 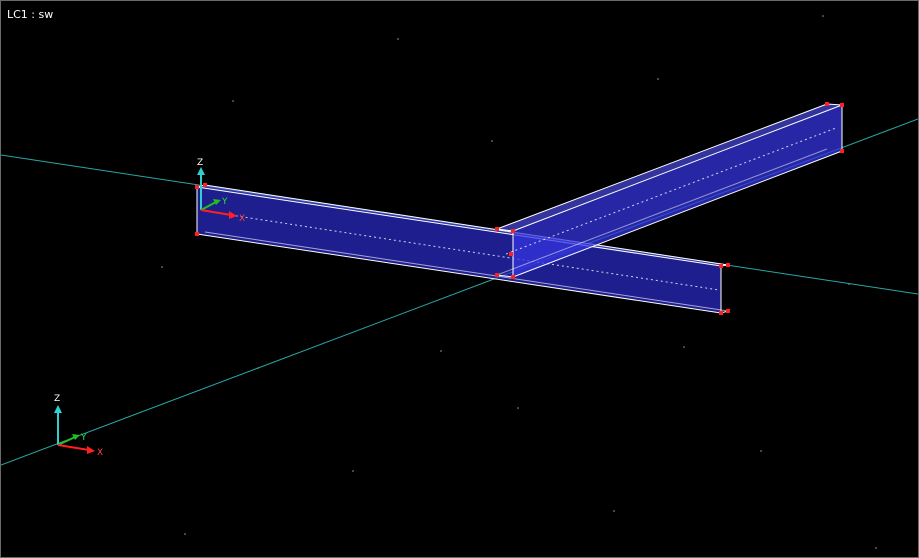 What do you see at coordinates (57, 399) in the screenshot?
I see `global-axis-z-label: Z` at bounding box center [57, 399].